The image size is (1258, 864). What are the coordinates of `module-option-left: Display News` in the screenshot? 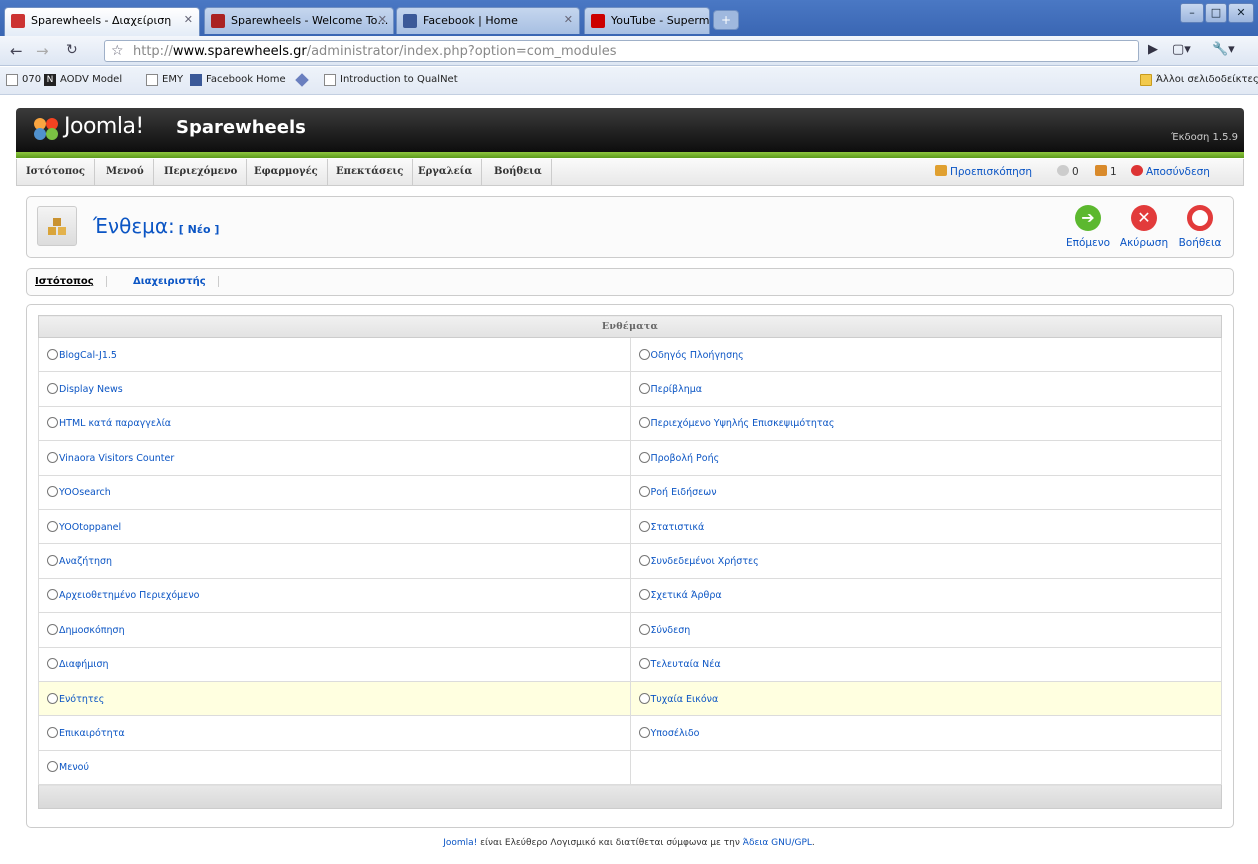 It's located at (334, 389).